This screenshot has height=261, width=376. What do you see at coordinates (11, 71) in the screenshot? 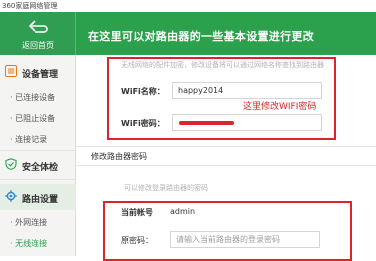
I see `device-list-icon` at bounding box center [11, 71].